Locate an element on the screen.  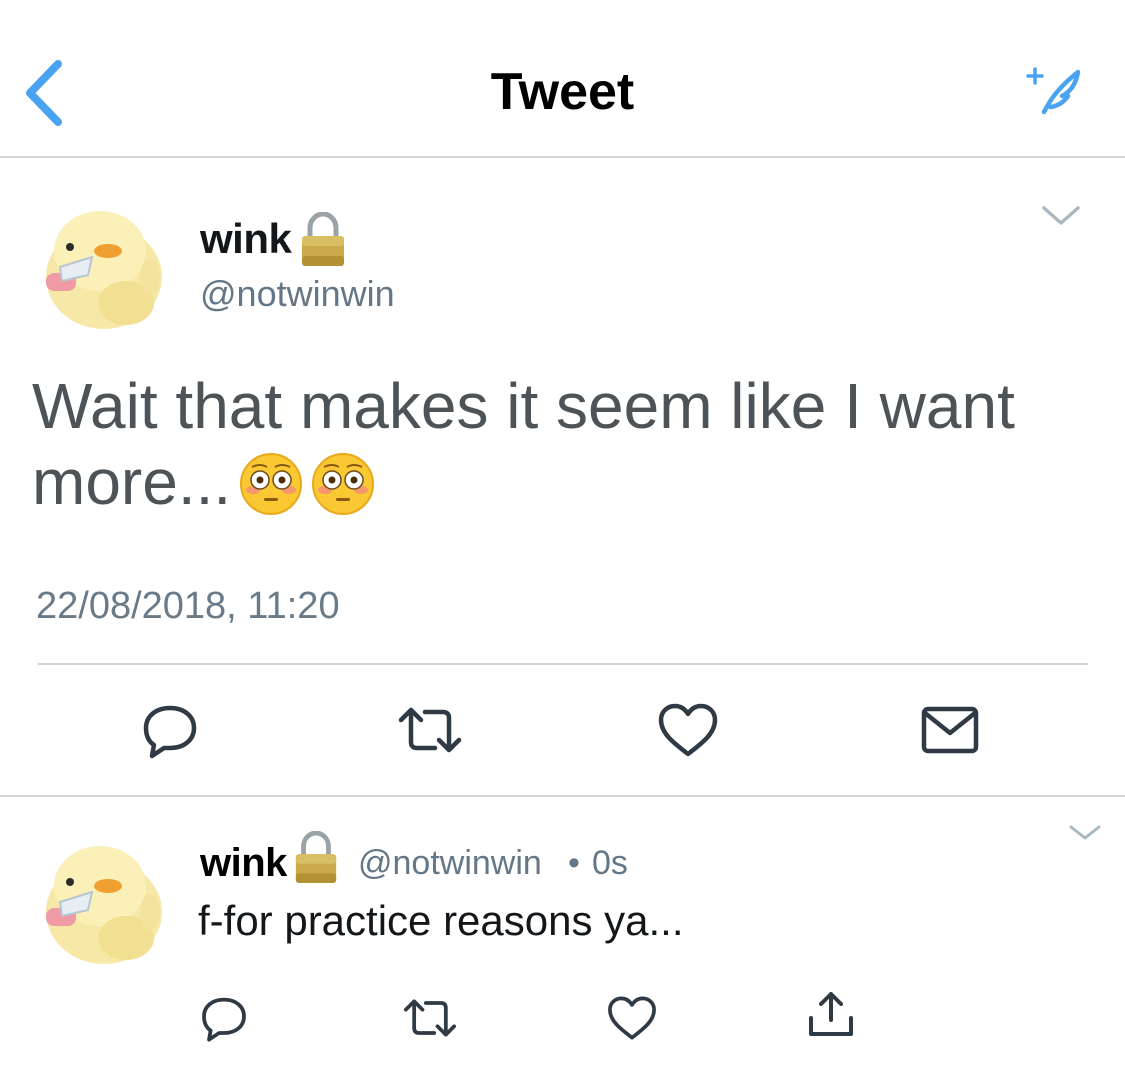
compose-tweet-button is located at coordinates (1055, 90).